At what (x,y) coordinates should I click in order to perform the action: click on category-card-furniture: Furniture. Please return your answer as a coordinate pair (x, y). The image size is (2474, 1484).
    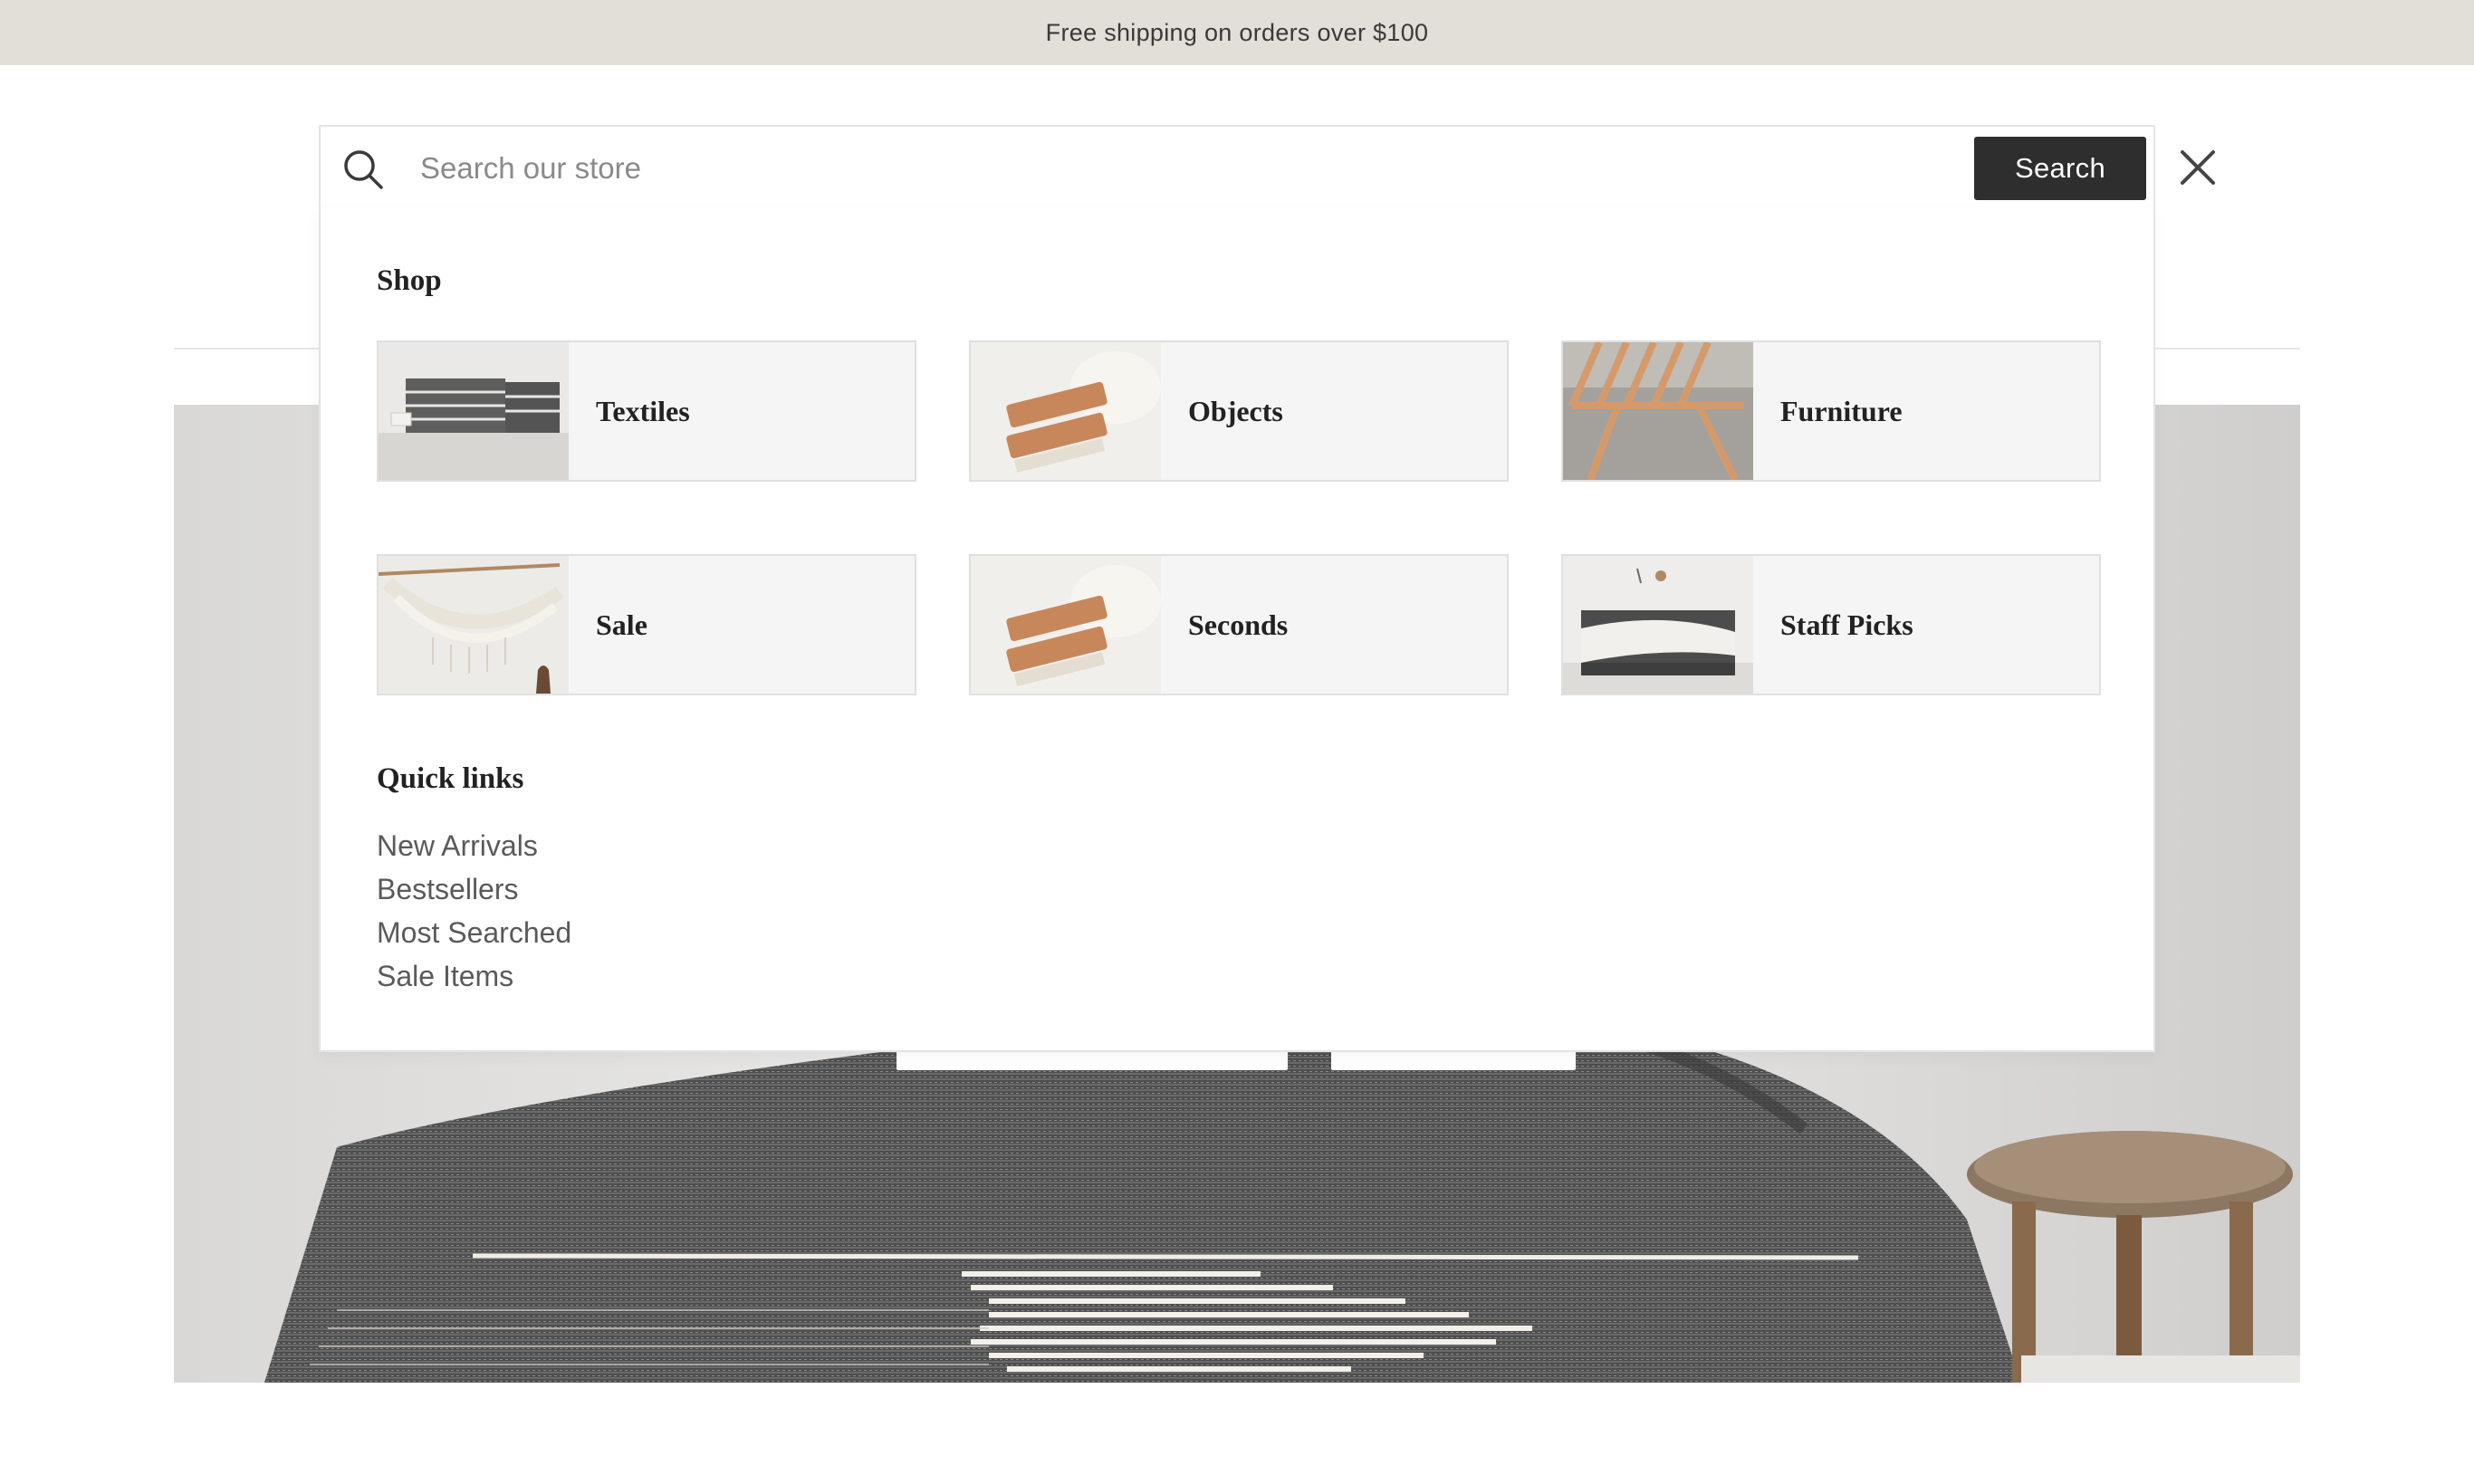
    Looking at the image, I should click on (1831, 411).